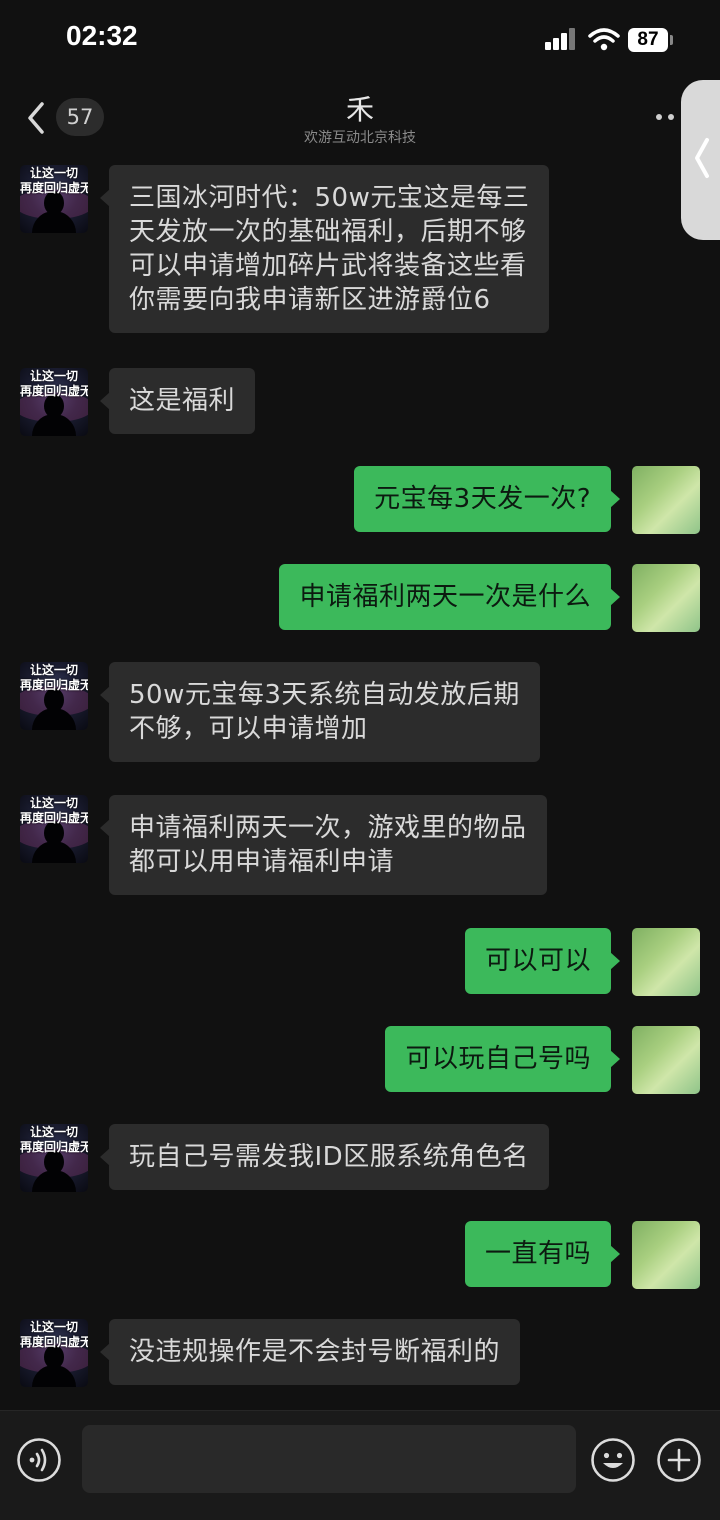 The height and width of the screenshot is (1520, 720). I want to click on wifi-icon, so click(604, 39).